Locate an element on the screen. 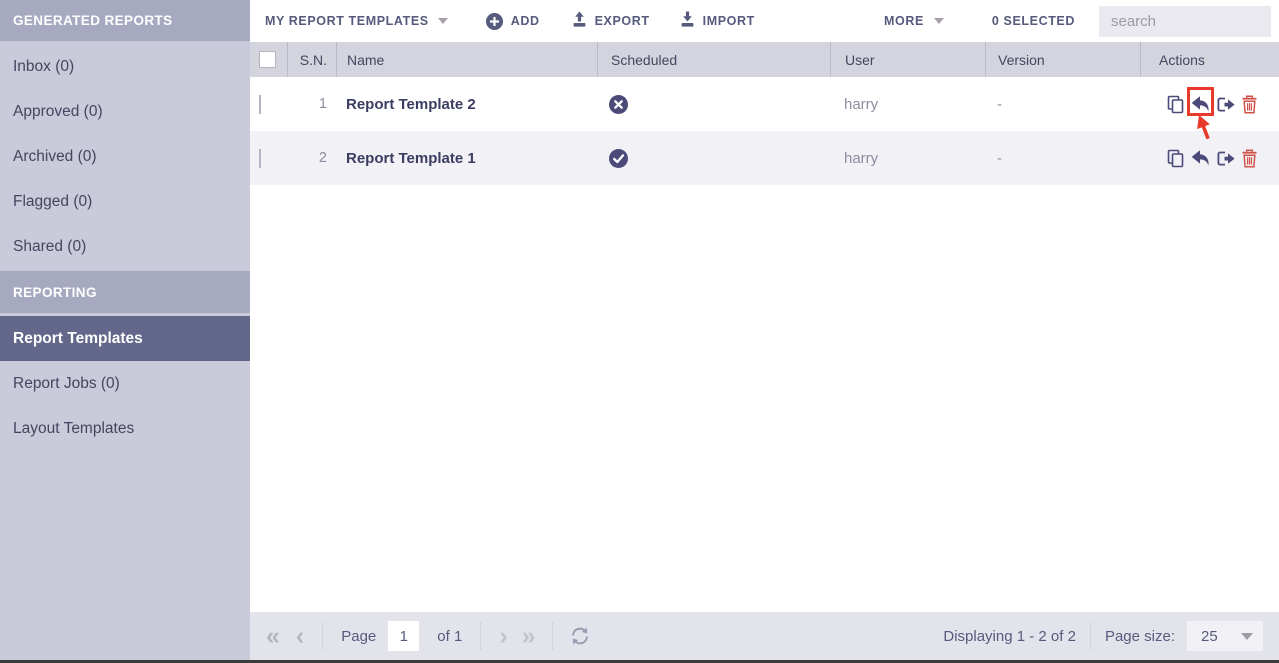 Image resolution: width=1279 pixels, height=663 pixels. revert-icon is located at coordinates (1200, 158).